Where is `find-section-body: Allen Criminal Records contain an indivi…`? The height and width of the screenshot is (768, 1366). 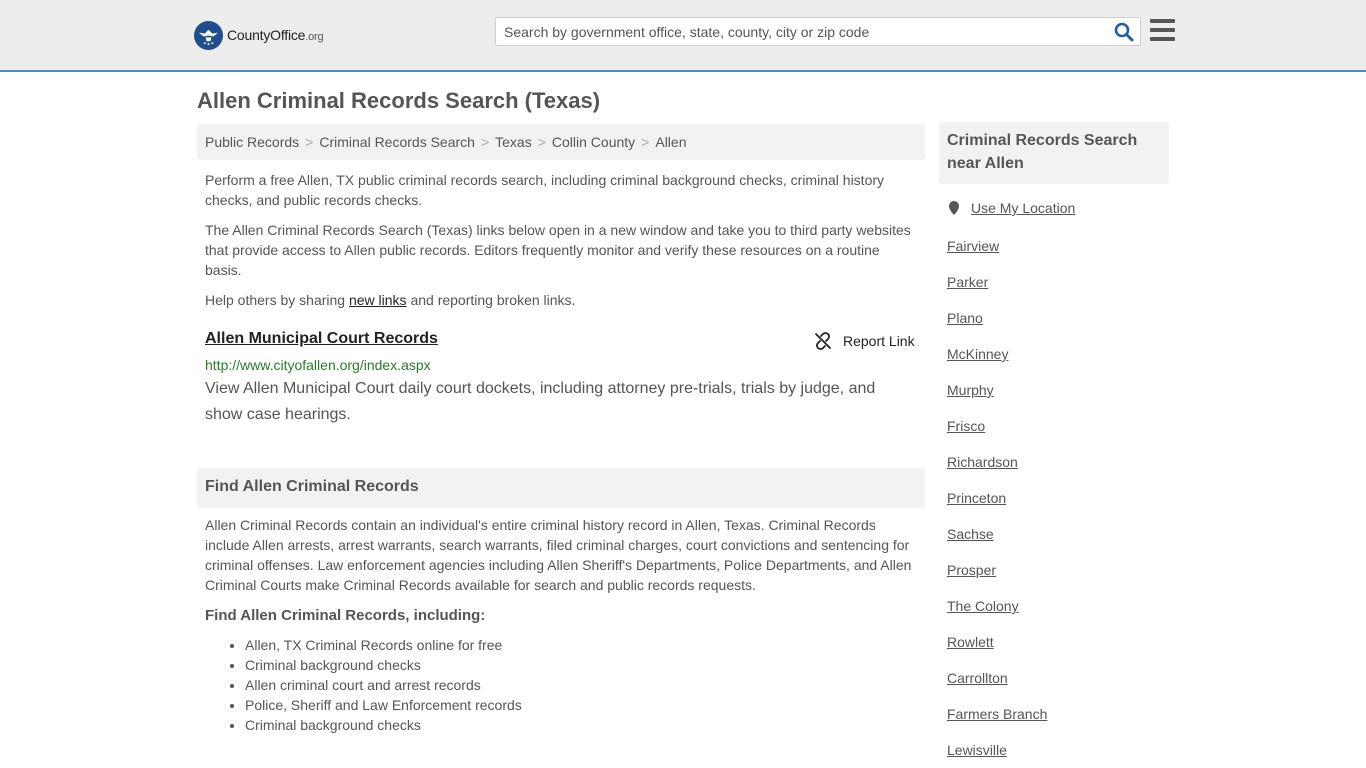 find-section-body: Allen Criminal Records contain an indivi… is located at coordinates (558, 555).